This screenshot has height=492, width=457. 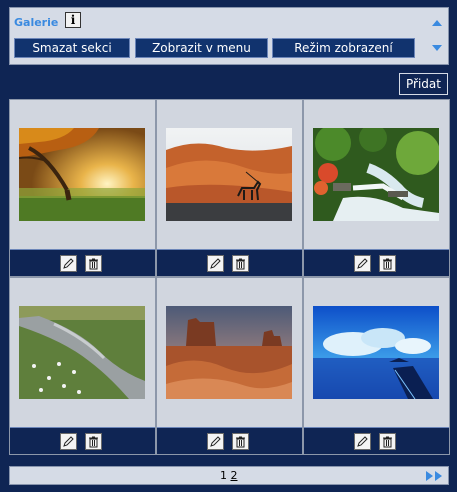 What do you see at coordinates (343, 48) in the screenshot?
I see `display-mode-button: Režim zobrazení` at bounding box center [343, 48].